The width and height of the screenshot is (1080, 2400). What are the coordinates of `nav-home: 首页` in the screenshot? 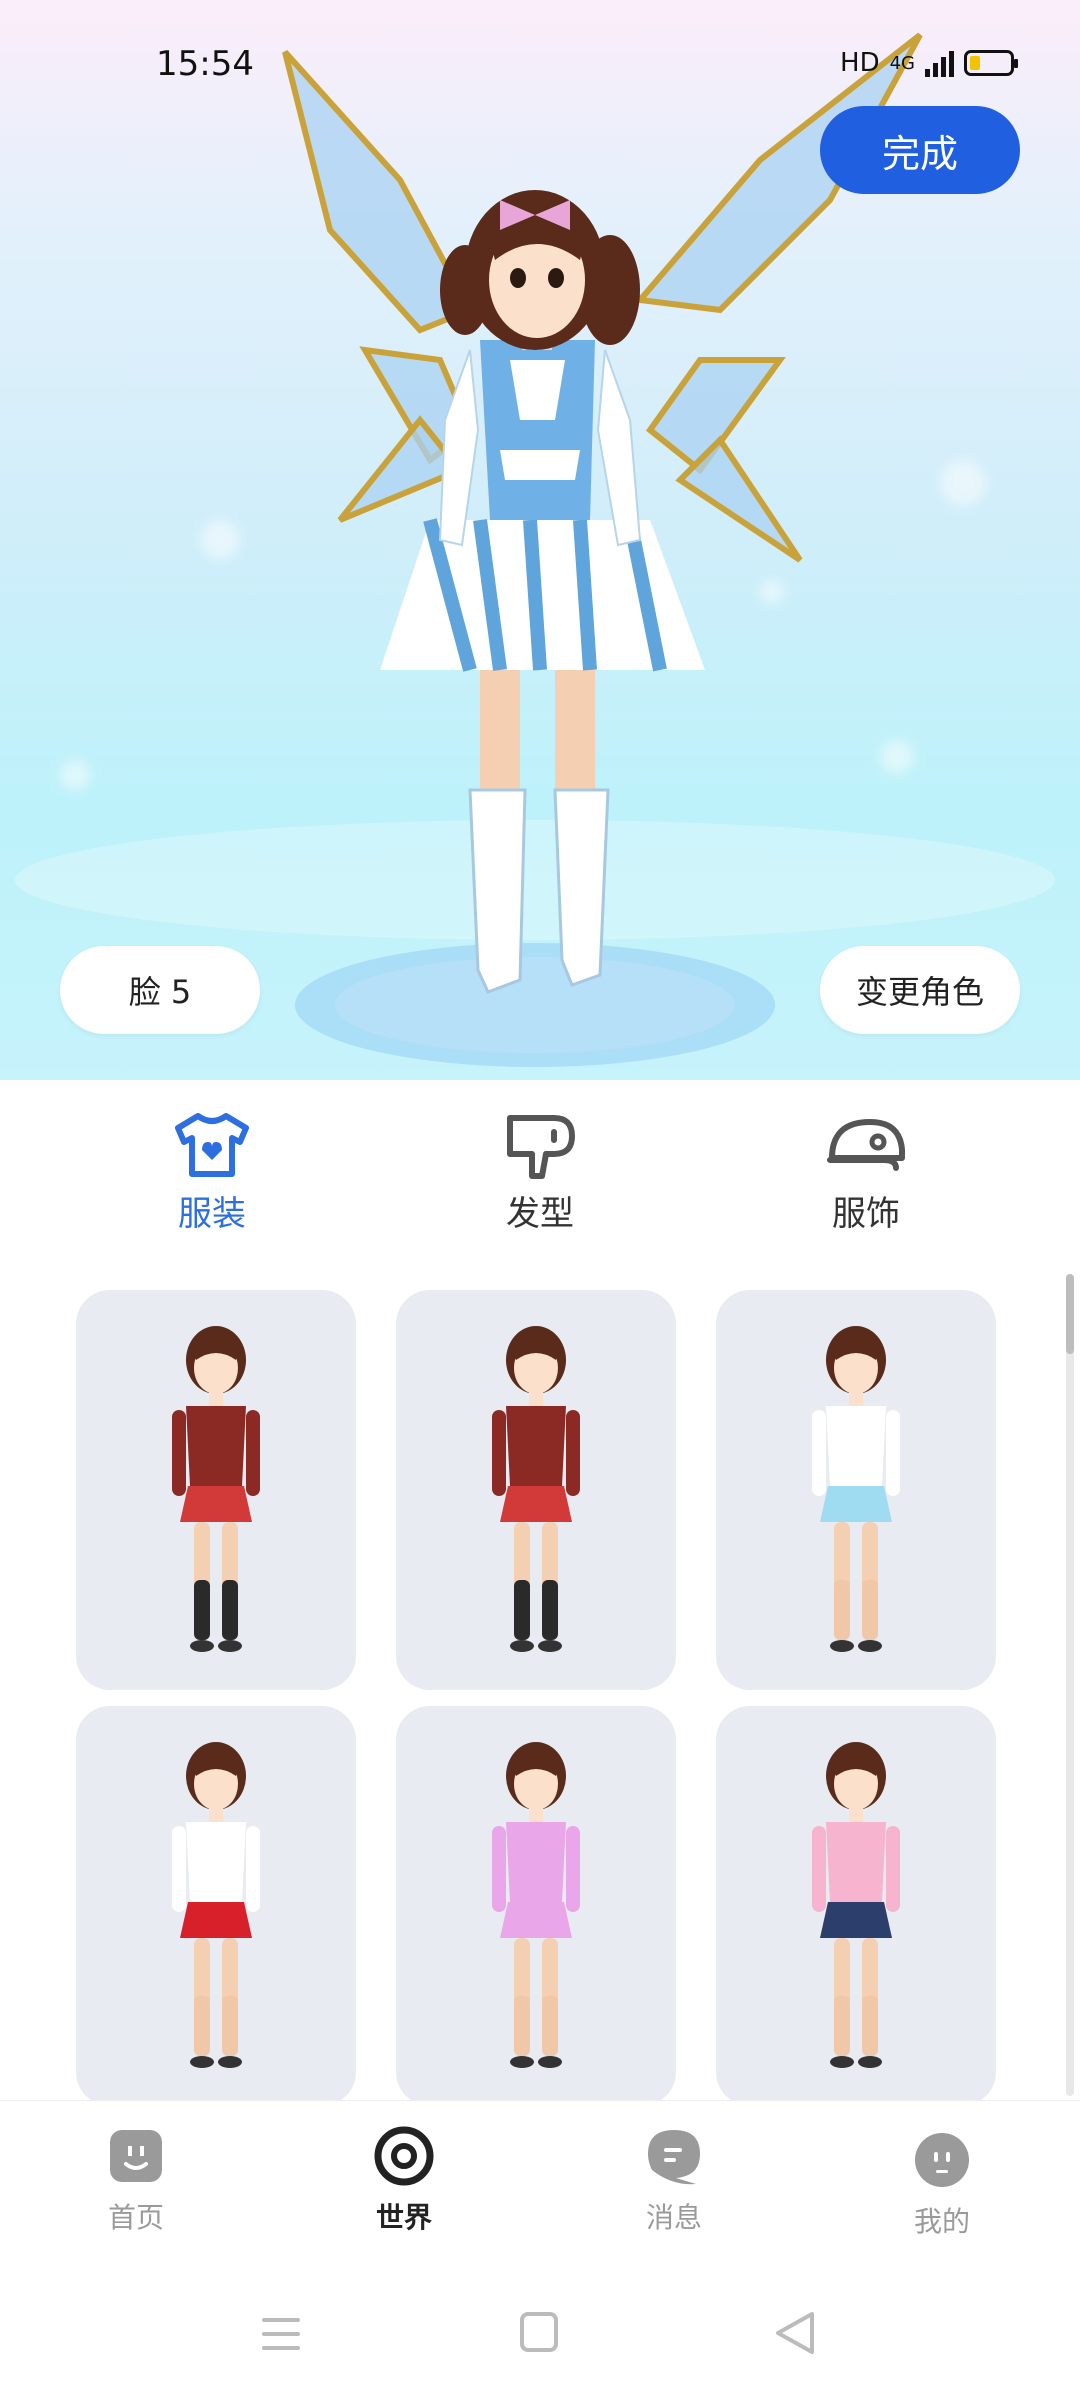 It's located at (136, 2180).